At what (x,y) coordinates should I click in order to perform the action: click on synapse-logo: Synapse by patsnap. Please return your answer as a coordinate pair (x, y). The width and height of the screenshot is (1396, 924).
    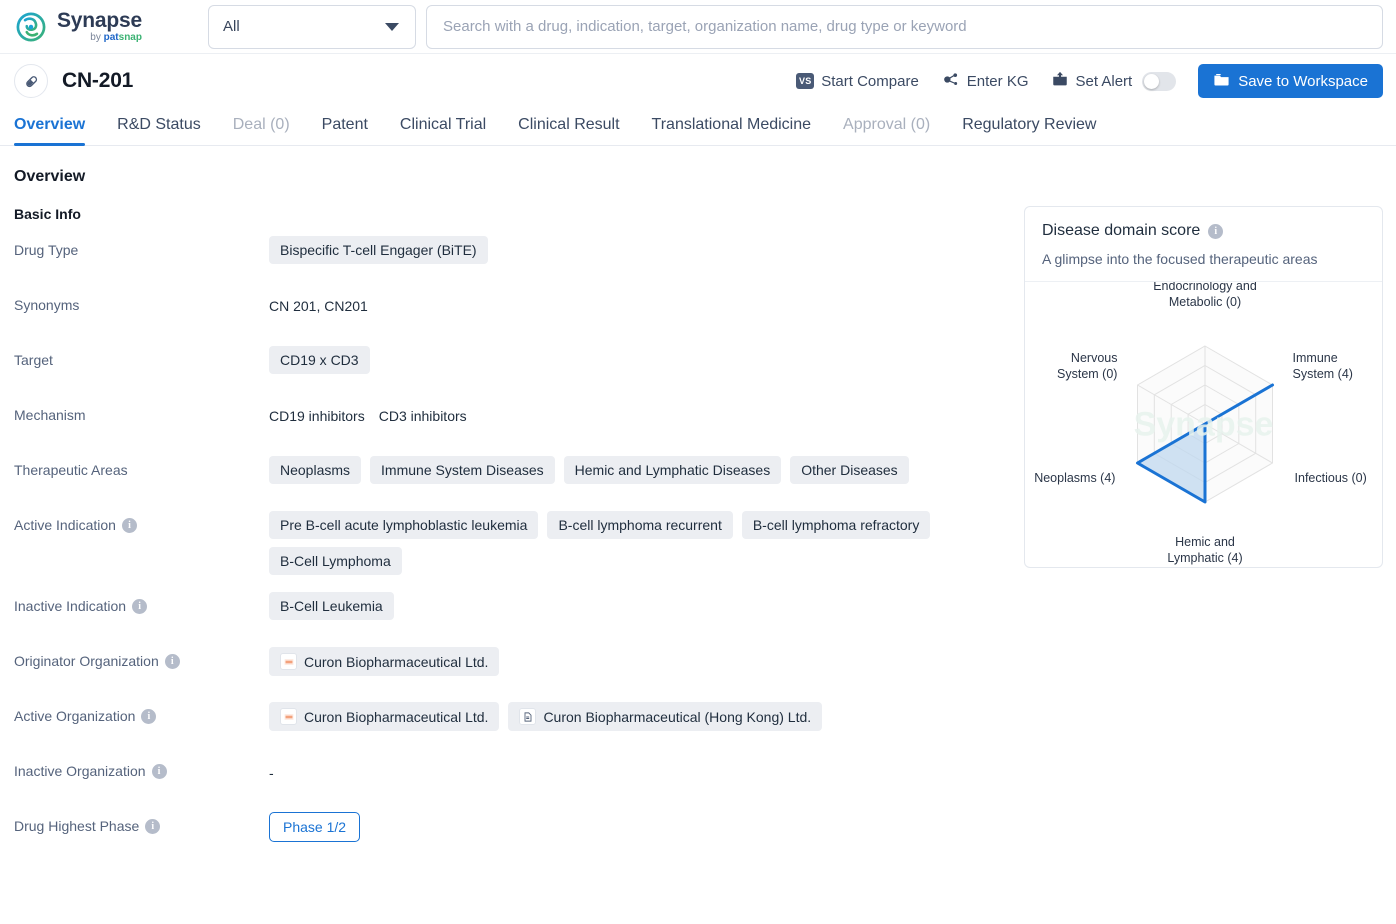
    Looking at the image, I should click on (104, 27).